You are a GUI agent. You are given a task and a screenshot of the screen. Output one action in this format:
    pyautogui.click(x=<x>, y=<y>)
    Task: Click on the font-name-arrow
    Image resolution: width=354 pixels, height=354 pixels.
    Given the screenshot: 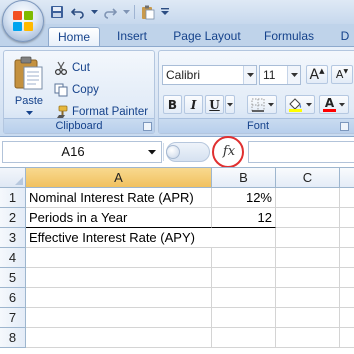 What is the action you would take?
    pyautogui.click(x=249, y=75)
    